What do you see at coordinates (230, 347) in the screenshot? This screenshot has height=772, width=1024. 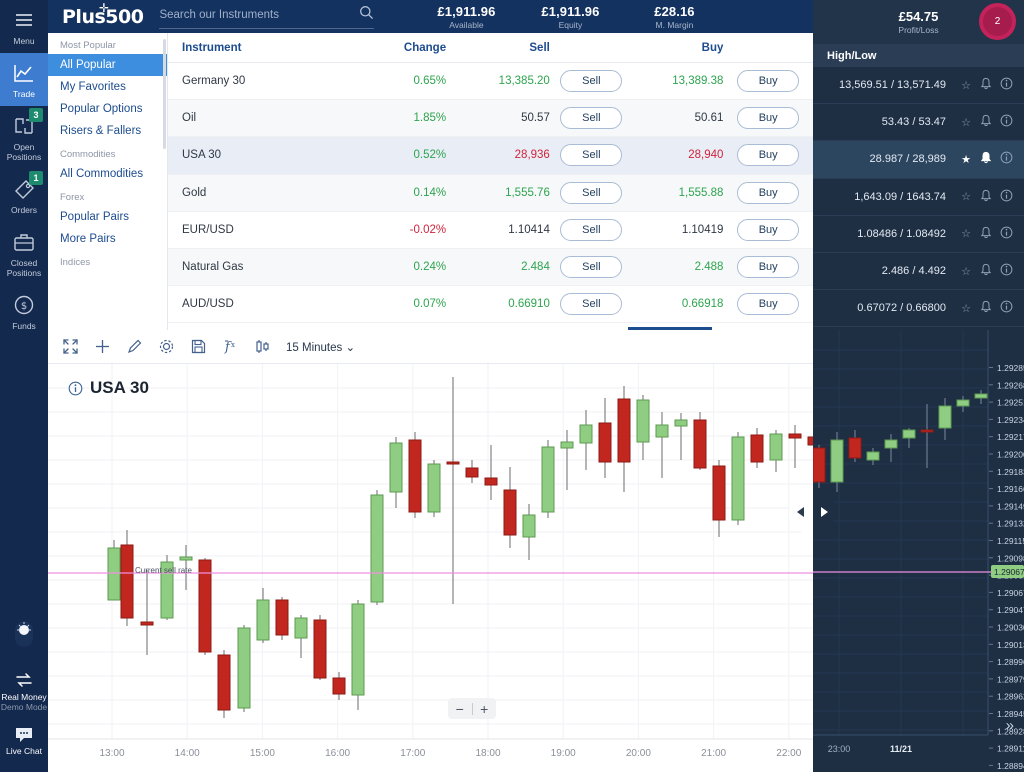 I see `function-icon: fx` at bounding box center [230, 347].